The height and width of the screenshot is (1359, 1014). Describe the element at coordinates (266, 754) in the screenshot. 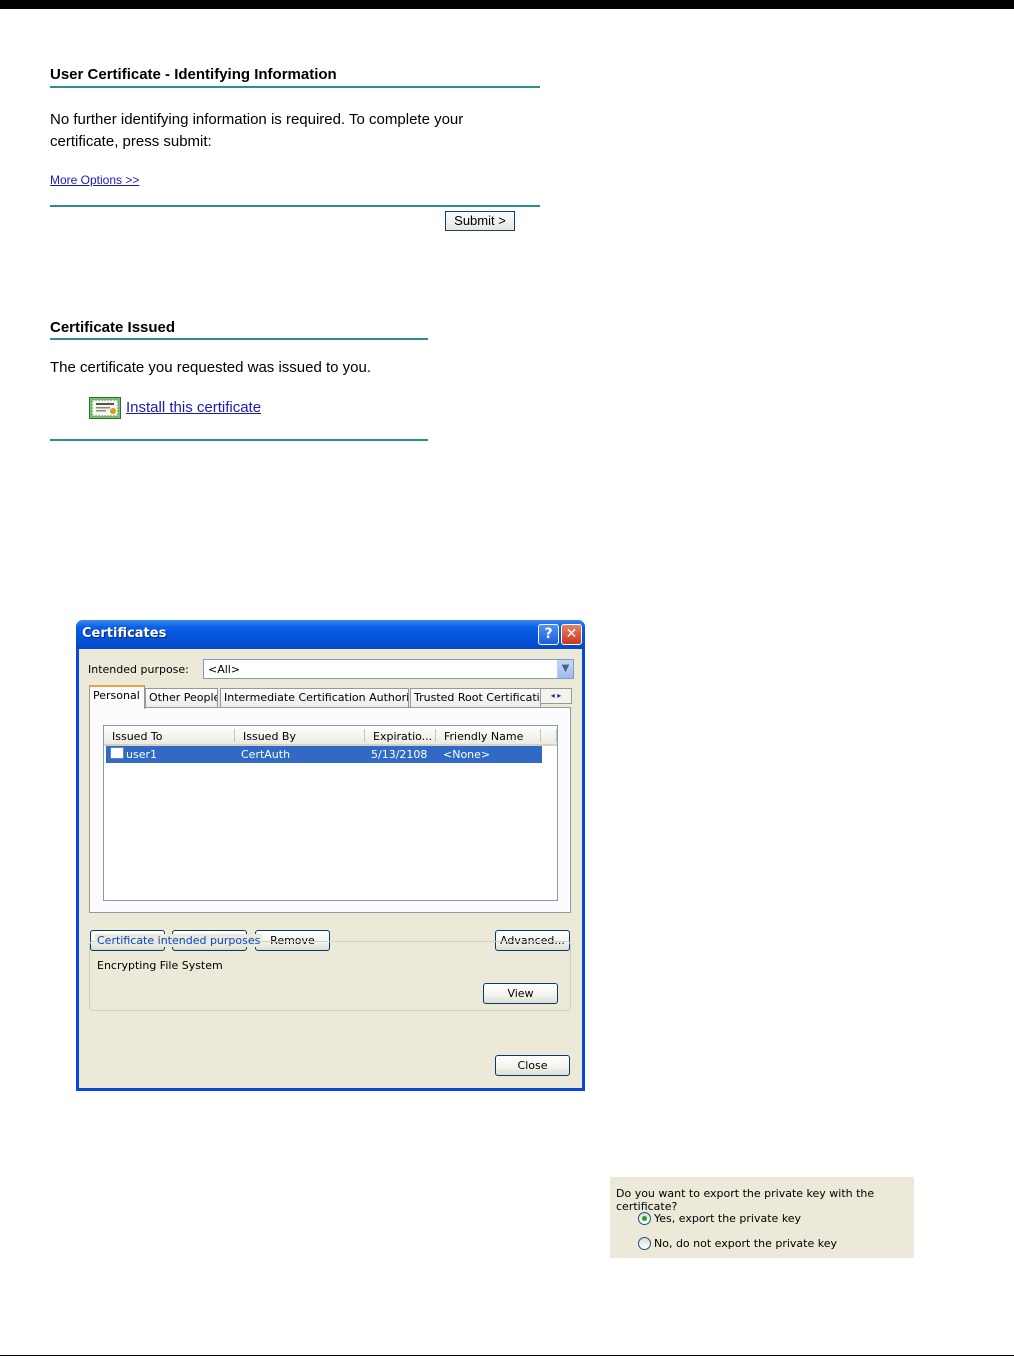

I see `cell-issued-by: CertAuth` at that location.